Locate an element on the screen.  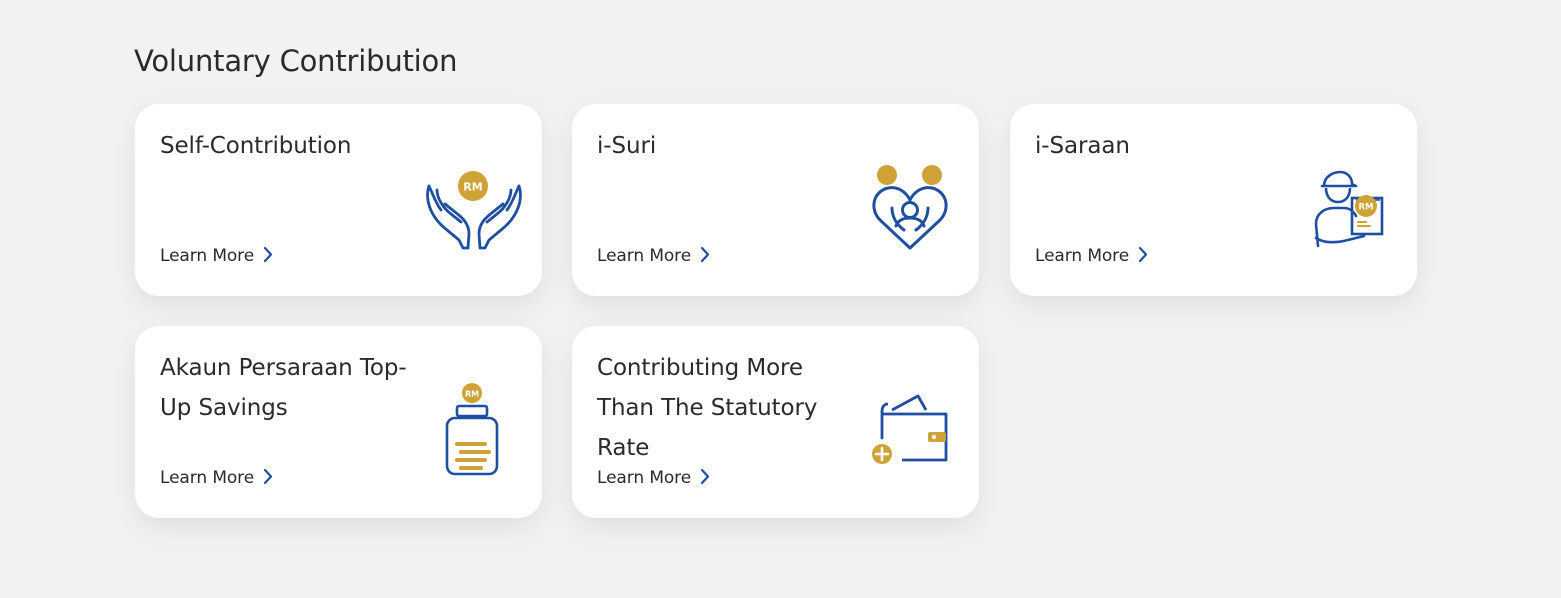
section-title: Voluntary Contribution is located at coordinates (296, 61).